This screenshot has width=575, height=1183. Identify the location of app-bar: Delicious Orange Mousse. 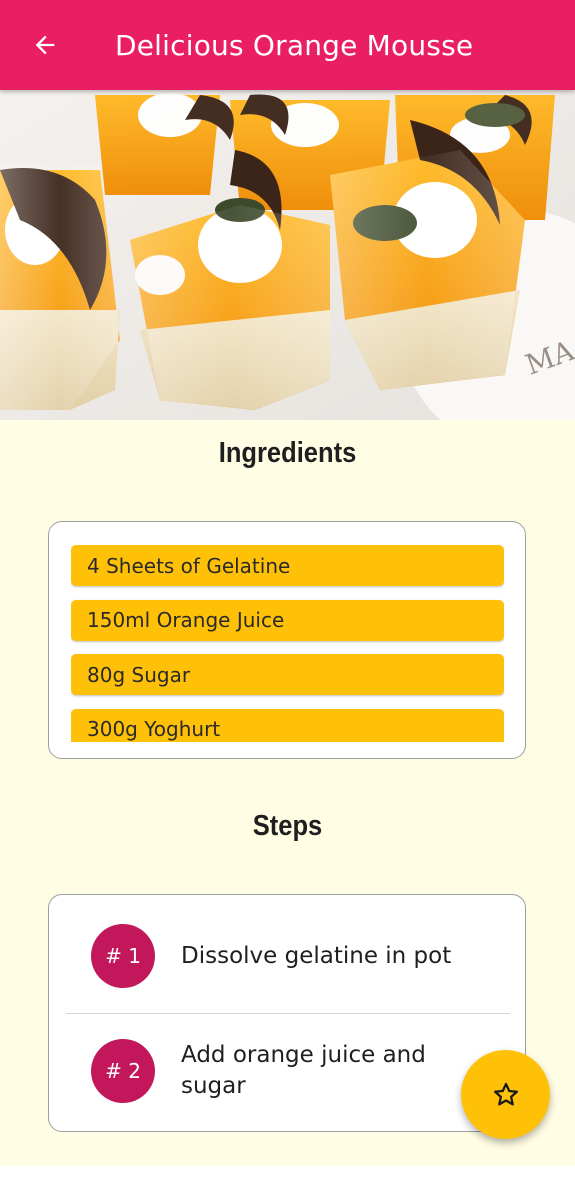
(287, 45).